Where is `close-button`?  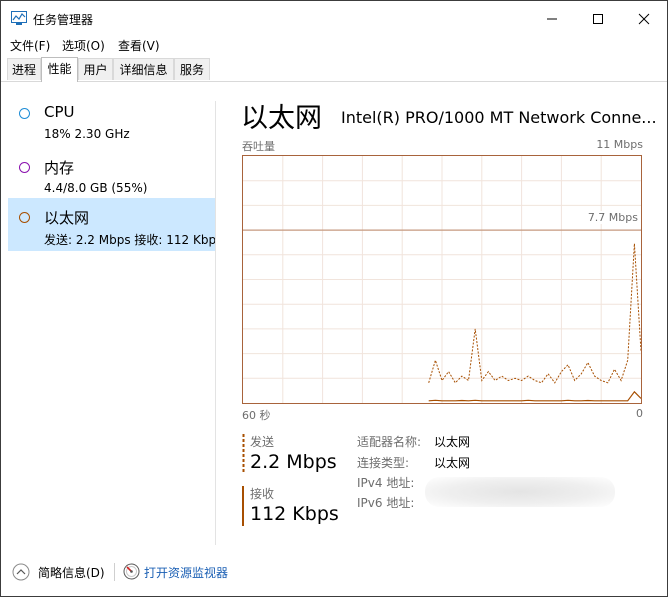 close-button is located at coordinates (644, 18).